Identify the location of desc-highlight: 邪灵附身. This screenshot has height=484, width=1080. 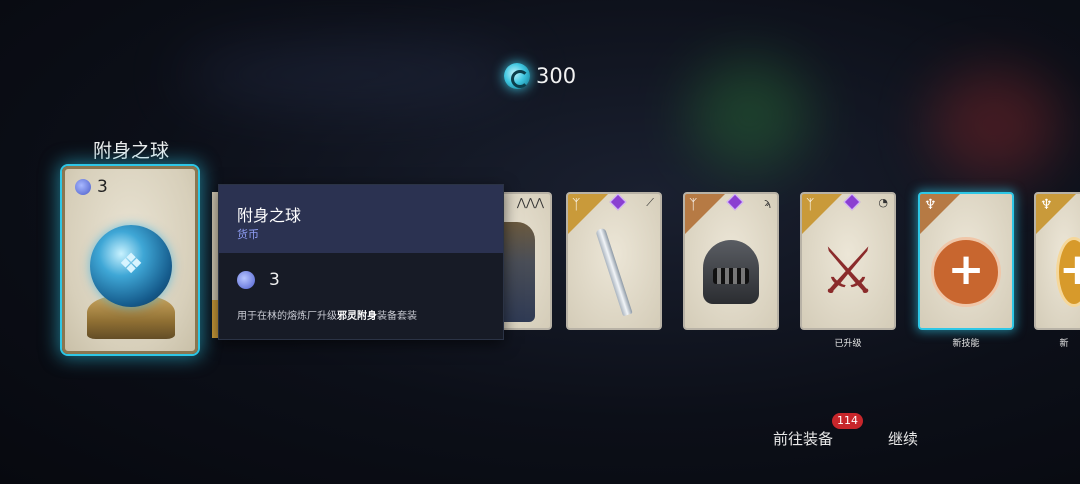
(357, 316).